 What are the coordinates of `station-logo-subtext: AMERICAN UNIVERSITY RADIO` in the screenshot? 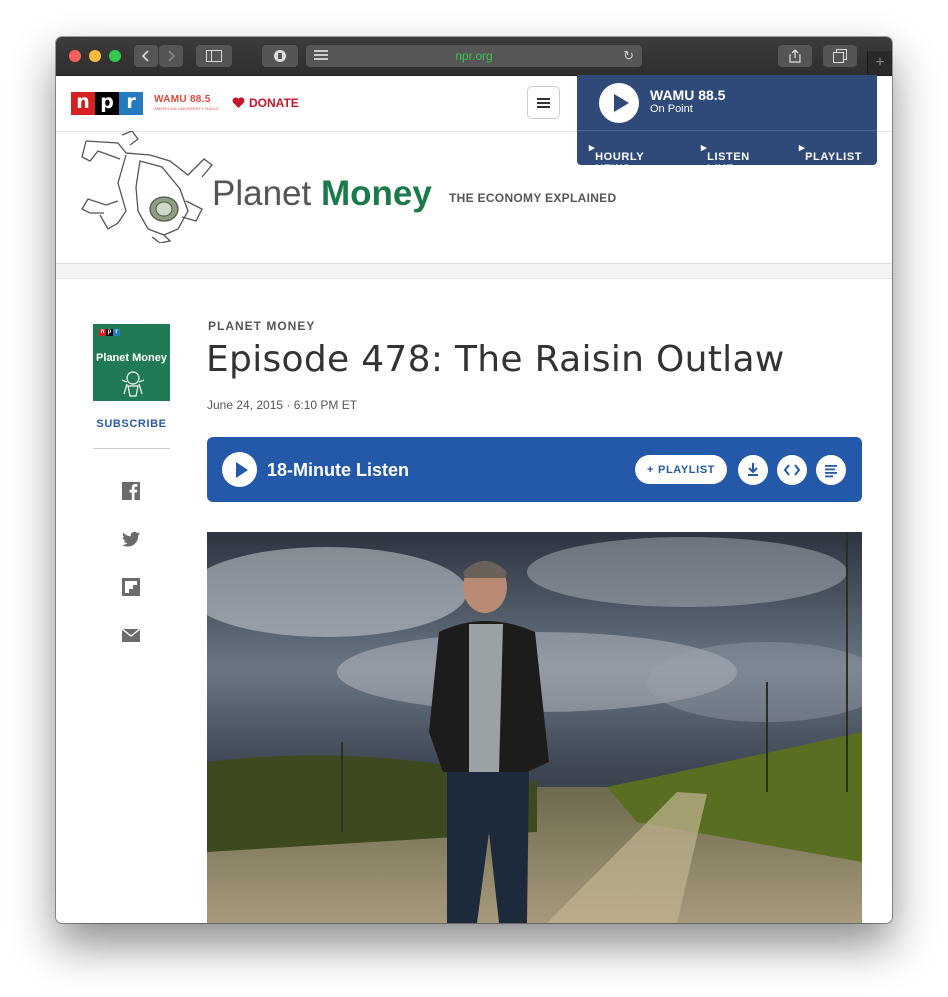 It's located at (186, 108).